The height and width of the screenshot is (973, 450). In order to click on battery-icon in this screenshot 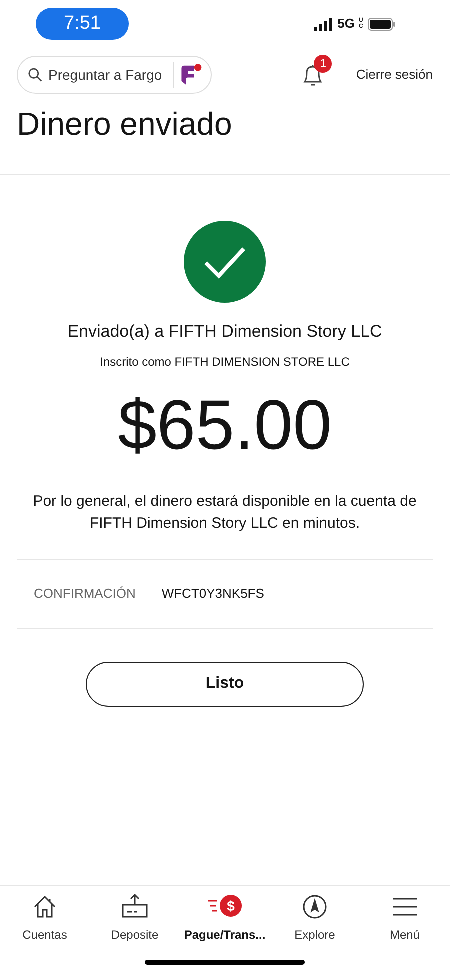, I will do `click(382, 24)`.